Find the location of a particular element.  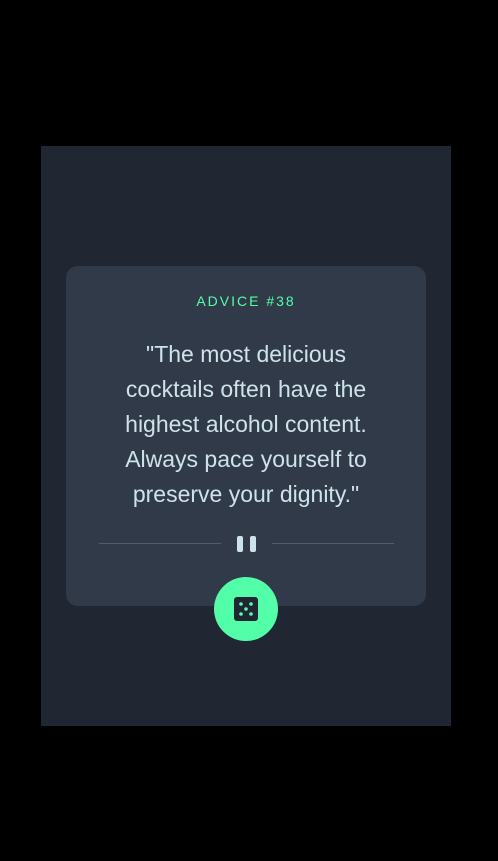

divider-line-right is located at coordinates (333, 543).